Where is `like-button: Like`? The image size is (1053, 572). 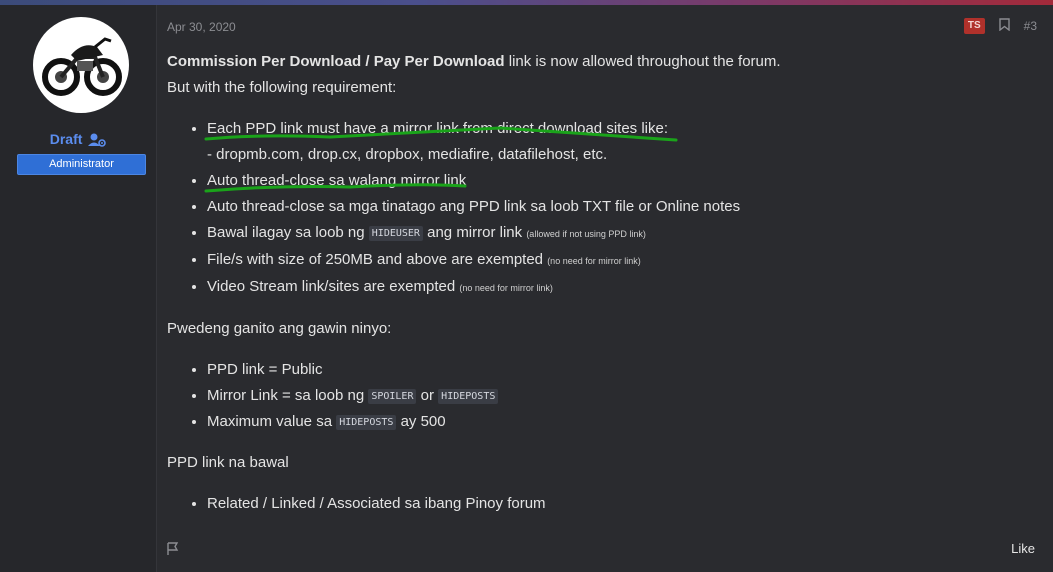
like-button: Like is located at coordinates (1023, 548).